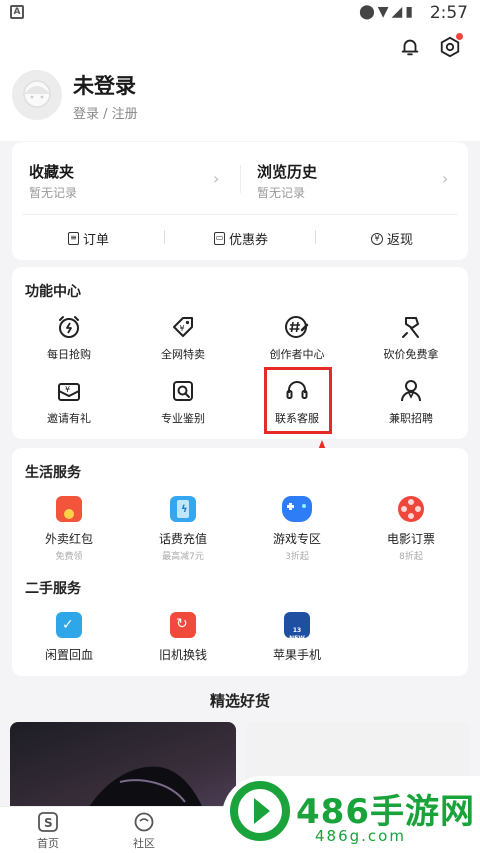 The image size is (480, 853). Describe the element at coordinates (183, 418) in the screenshot. I see `item-label: 专业鉴别` at that location.